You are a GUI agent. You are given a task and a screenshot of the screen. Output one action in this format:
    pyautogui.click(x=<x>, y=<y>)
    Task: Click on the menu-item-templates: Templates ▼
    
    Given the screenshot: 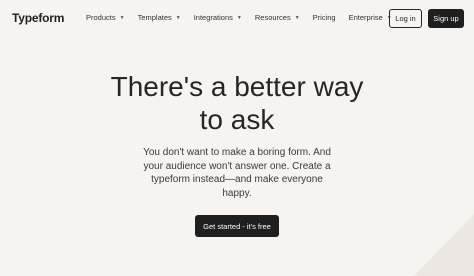 What is the action you would take?
    pyautogui.click(x=159, y=17)
    